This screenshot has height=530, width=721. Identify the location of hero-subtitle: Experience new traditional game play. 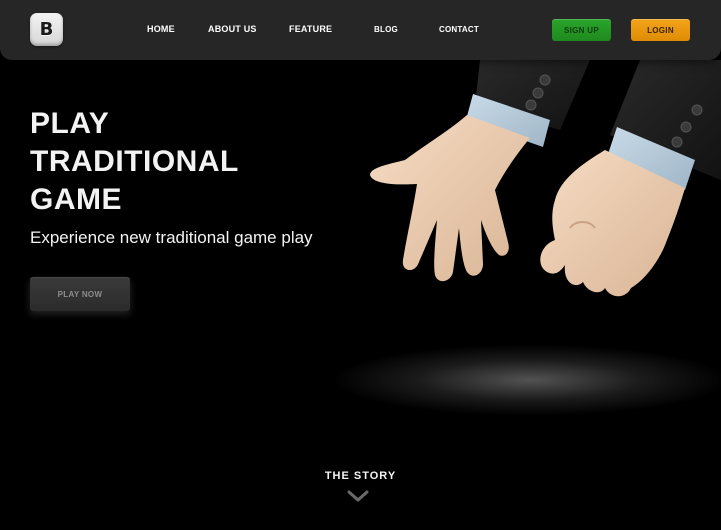
(171, 237).